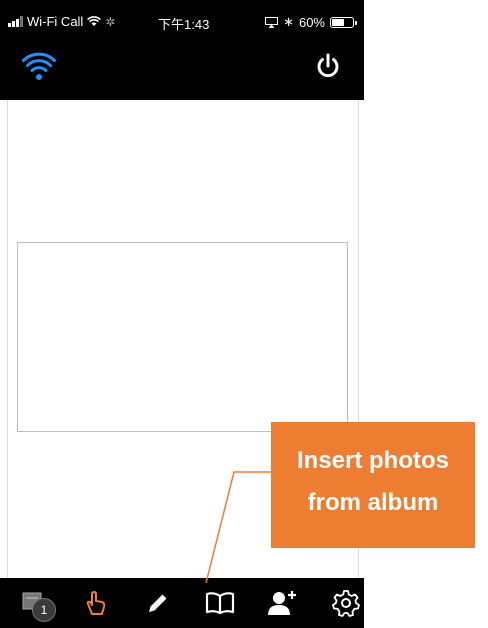 The image size is (488, 628). I want to click on pencil-icon, so click(158, 603).